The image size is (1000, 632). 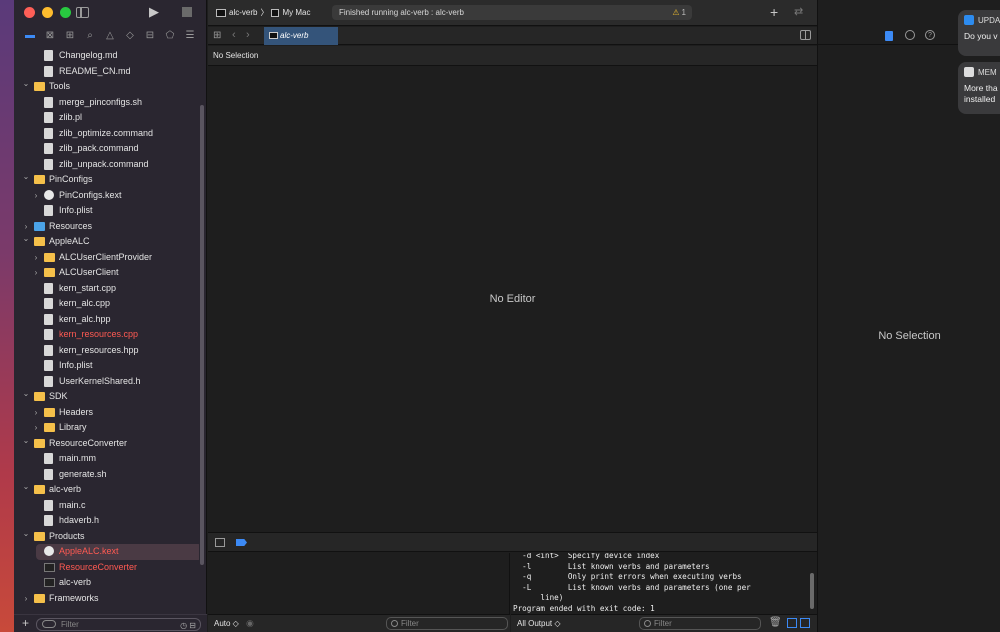 What do you see at coordinates (82, 12) in the screenshot?
I see `sidebar-toggle-icon` at bounding box center [82, 12].